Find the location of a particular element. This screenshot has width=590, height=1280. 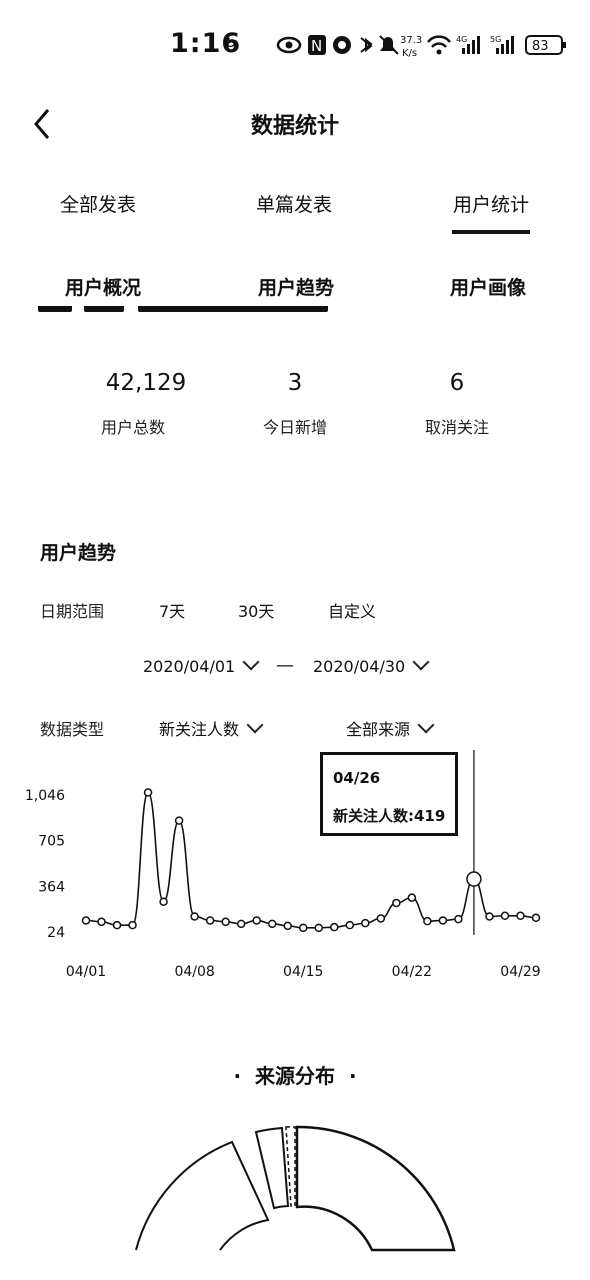

data-type-value: 新关注人数 is located at coordinates (199, 729).